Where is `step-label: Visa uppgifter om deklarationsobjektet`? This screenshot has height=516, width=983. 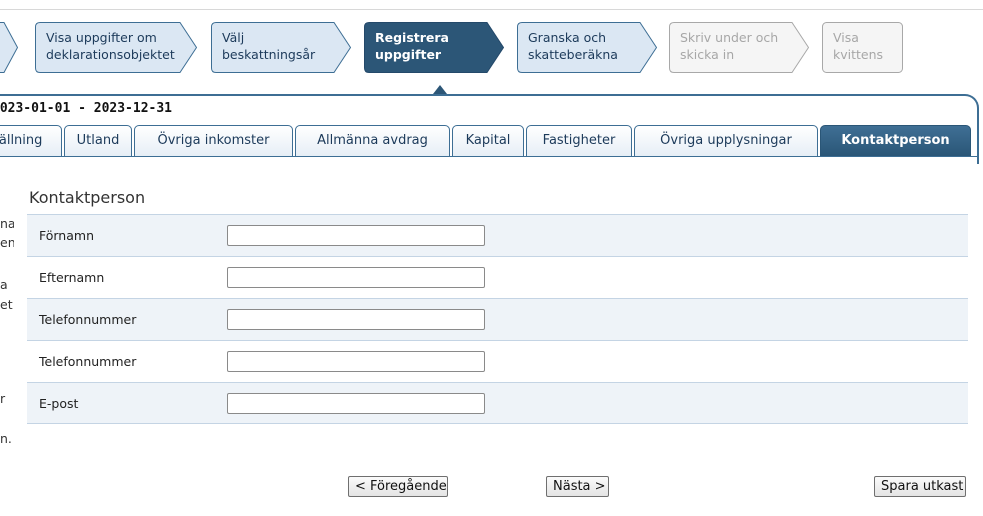 step-label: Visa uppgifter om deklarationsobjektet is located at coordinates (110, 46).